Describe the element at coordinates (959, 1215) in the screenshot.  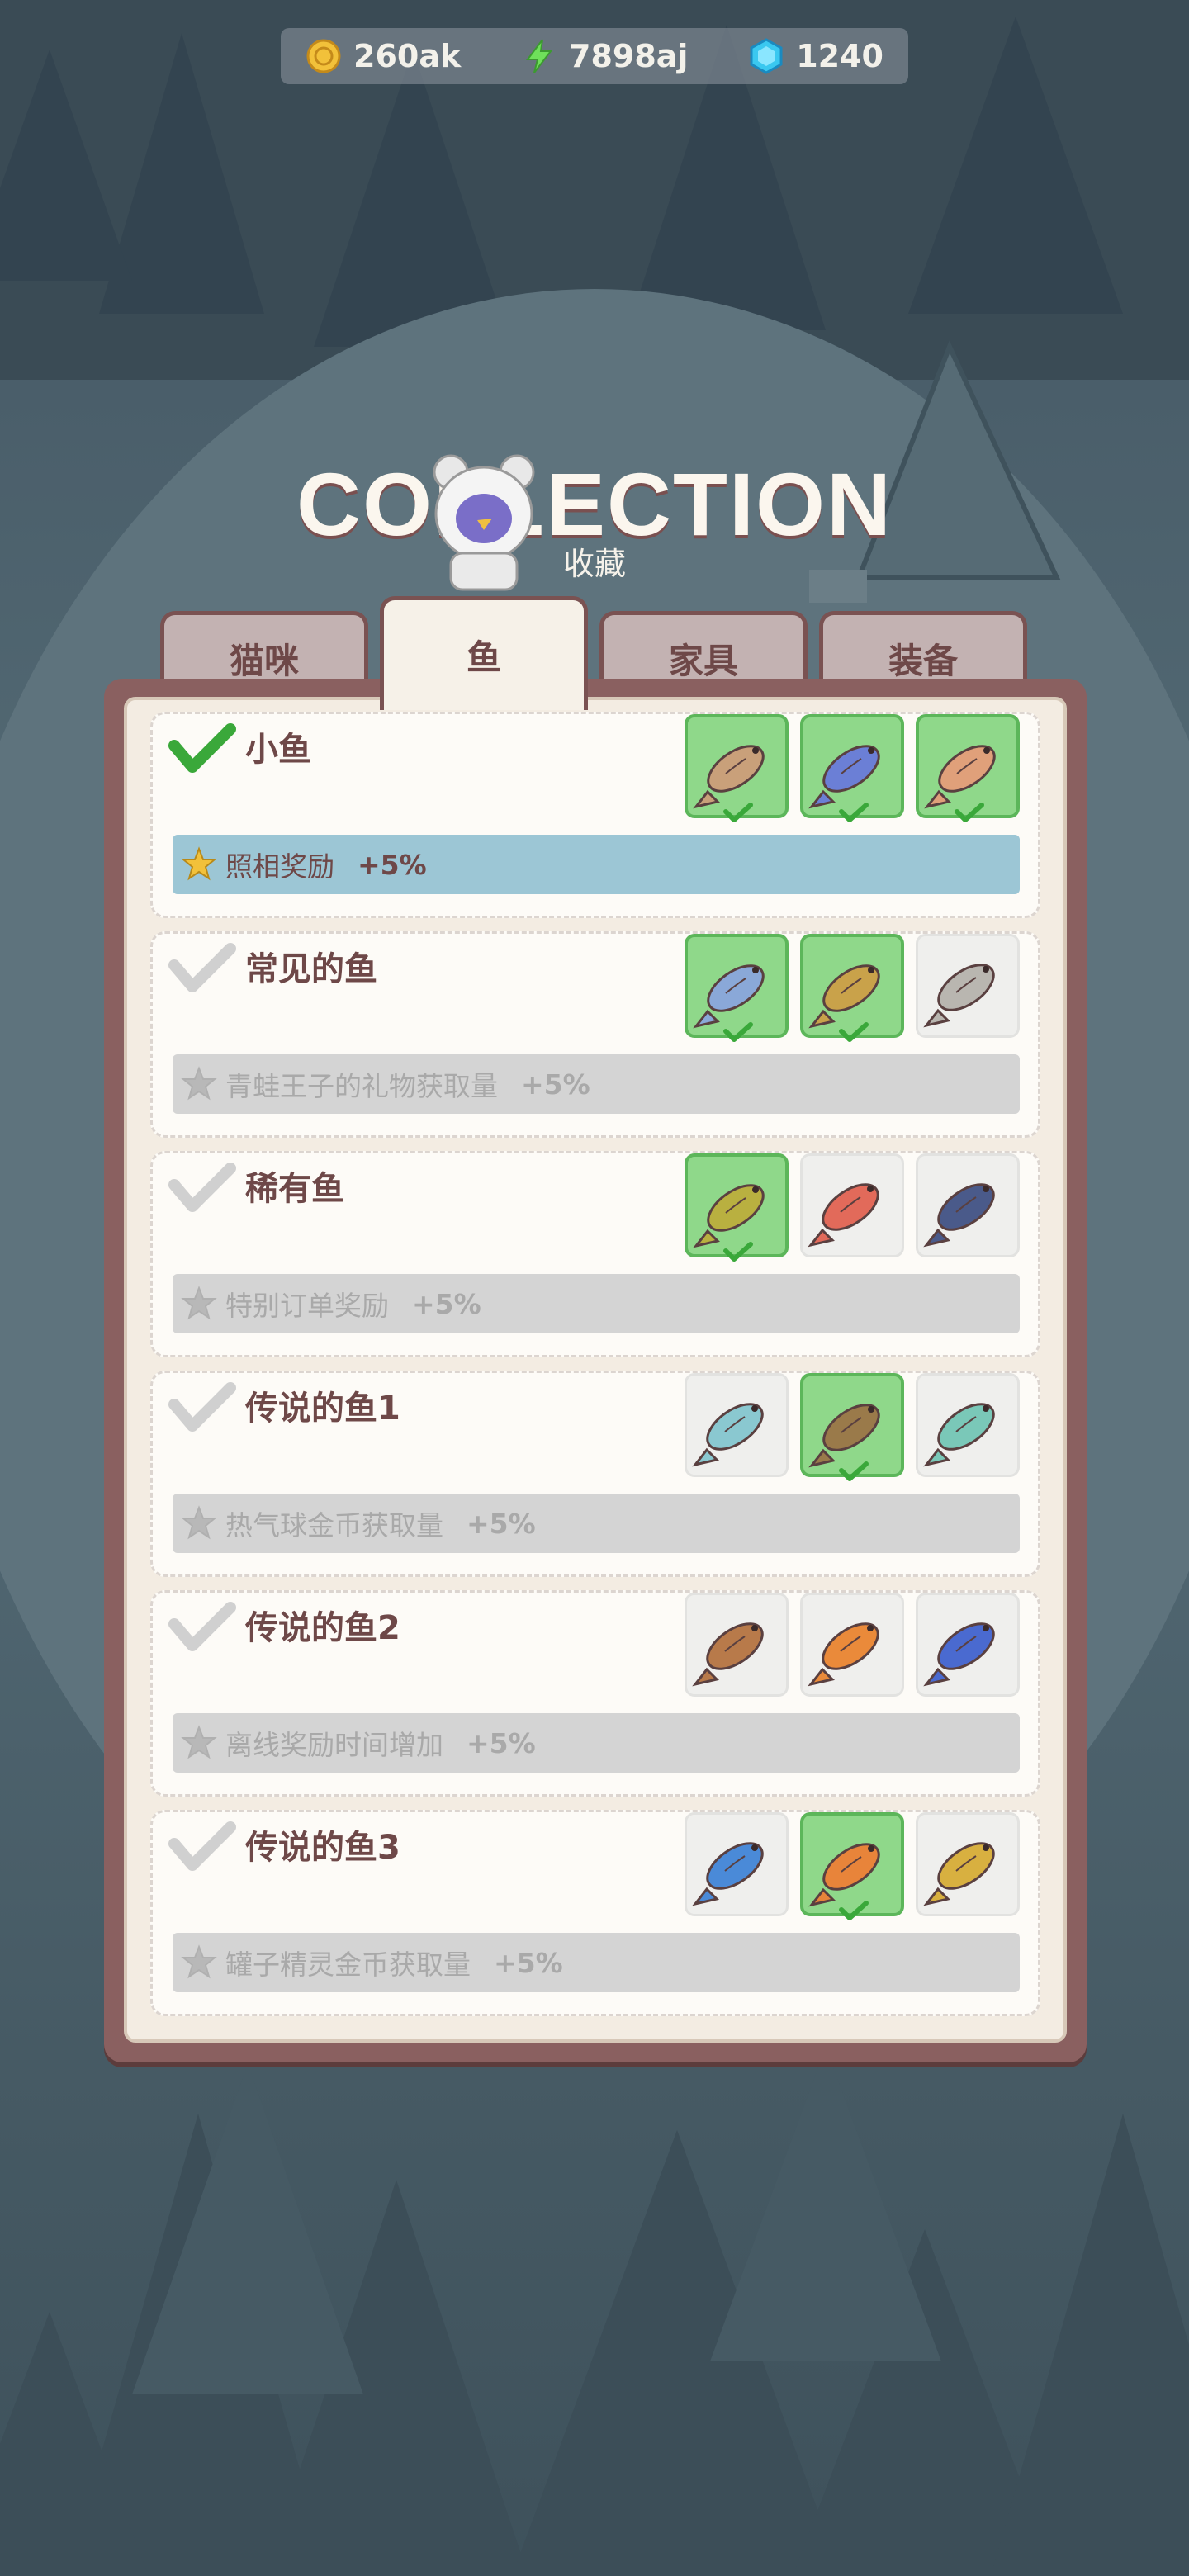
I see `grouper-fish-icon` at that location.